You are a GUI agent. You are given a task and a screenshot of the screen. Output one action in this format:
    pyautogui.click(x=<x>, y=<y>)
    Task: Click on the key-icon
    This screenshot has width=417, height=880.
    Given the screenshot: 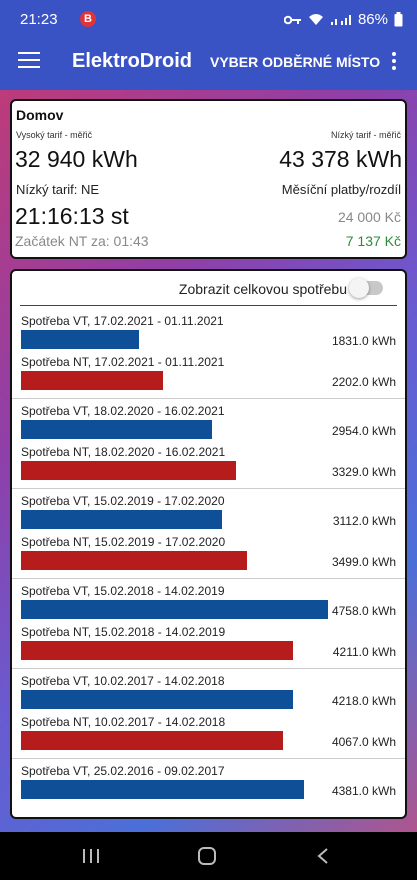 What is the action you would take?
    pyautogui.click(x=292, y=19)
    